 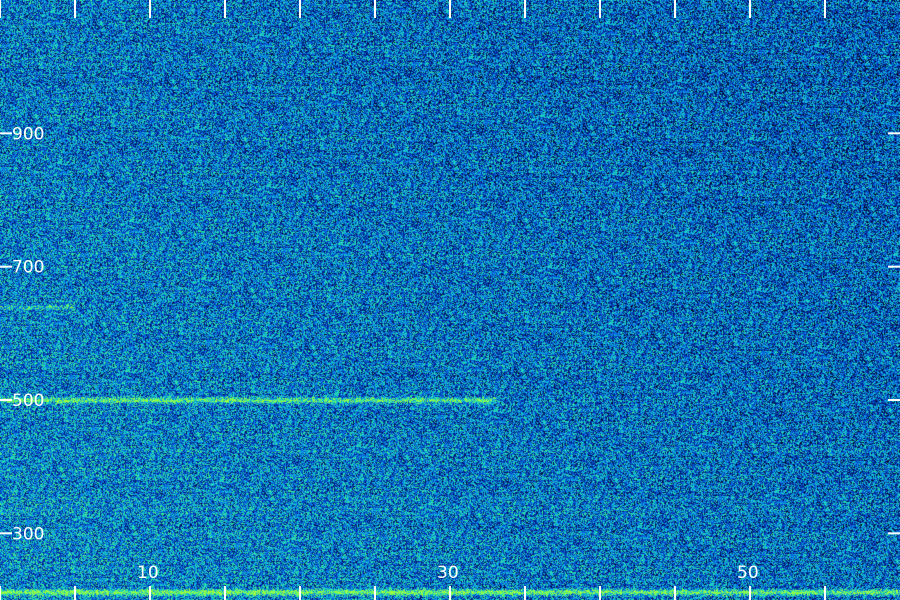 What do you see at coordinates (28, 401) in the screenshot?
I see `y-tick-label: 500` at bounding box center [28, 401].